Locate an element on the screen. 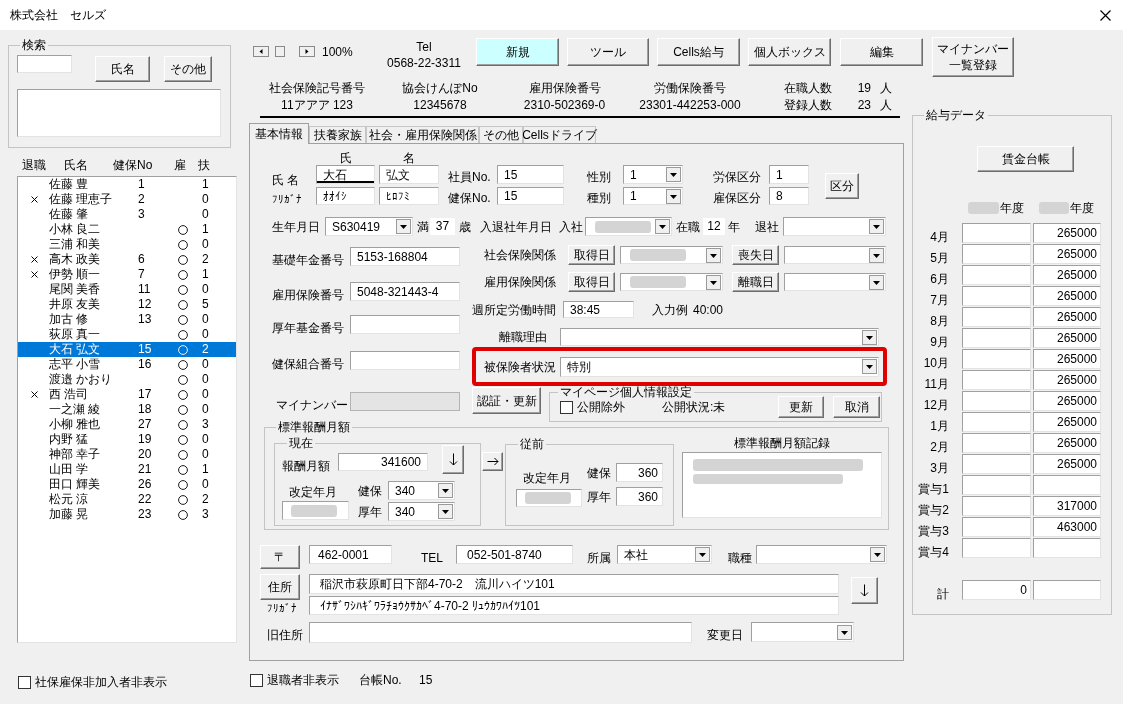  text-field: 5048-321443-4 is located at coordinates (405, 291).